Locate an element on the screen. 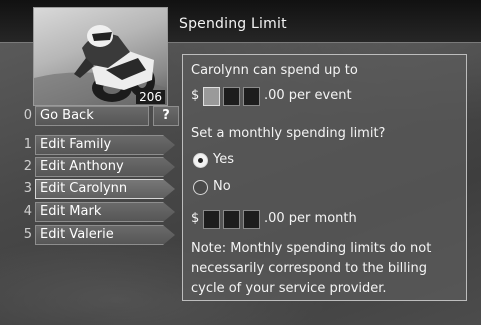  option-yes-label: Yes is located at coordinates (223, 159).